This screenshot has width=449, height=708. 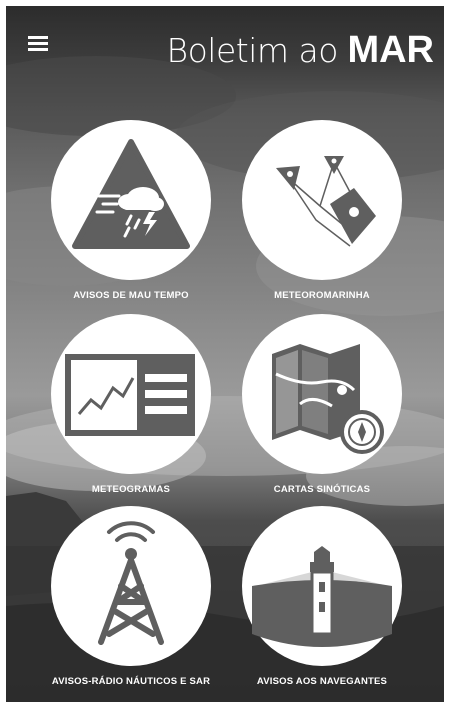 I want to click on lighthouse-icon, so click(x=322, y=596).